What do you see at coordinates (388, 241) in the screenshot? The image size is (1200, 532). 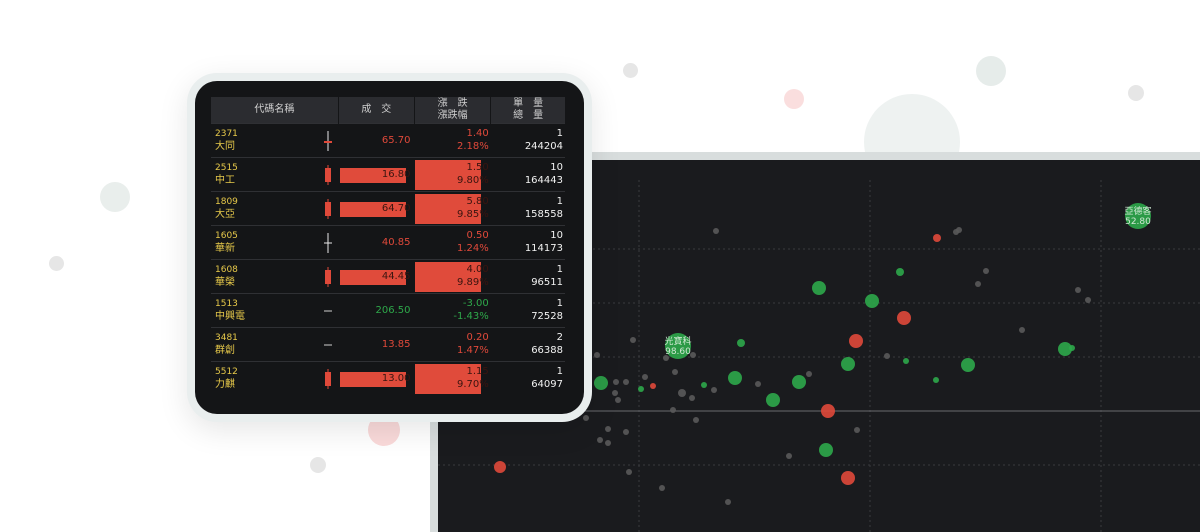 I see `table-row: 1605 華新 40.85 0.50 1.24% 10 114173` at bounding box center [388, 241].